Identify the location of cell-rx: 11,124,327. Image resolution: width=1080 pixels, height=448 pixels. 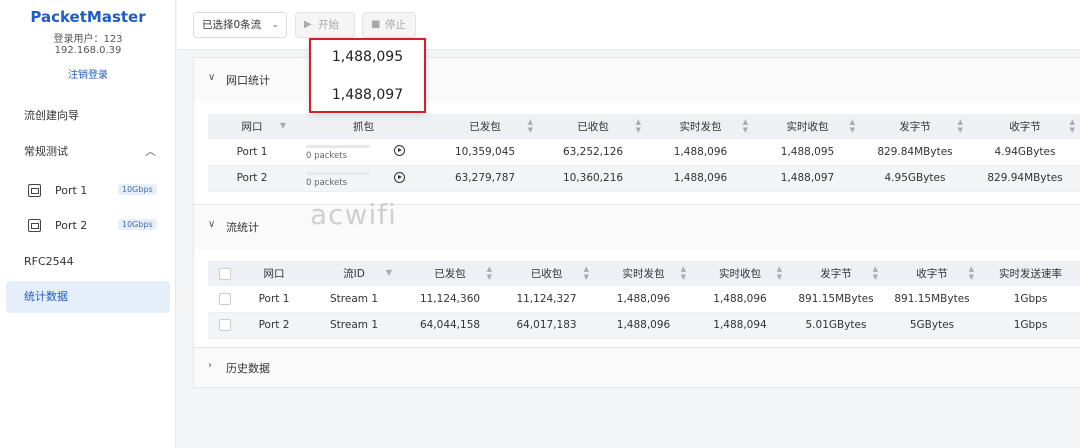
(546, 299).